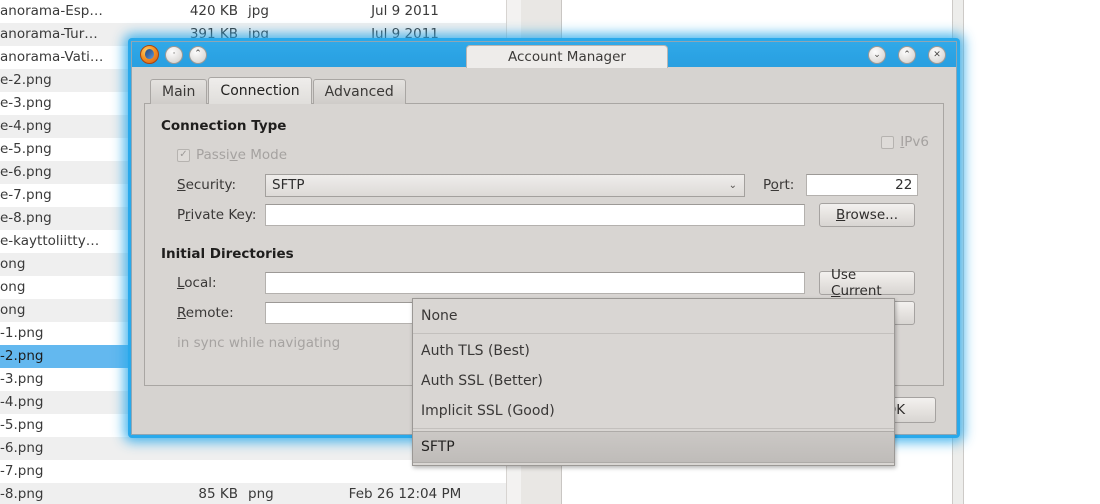  I want to click on security-dropdown-option: Implicit SSL (Good), so click(653, 411).